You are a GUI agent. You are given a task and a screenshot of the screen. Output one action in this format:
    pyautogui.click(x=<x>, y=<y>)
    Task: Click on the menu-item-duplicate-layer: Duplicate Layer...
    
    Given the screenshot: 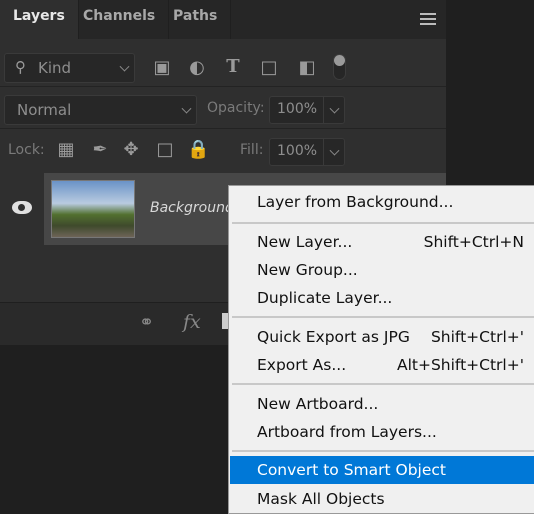 What is the action you would take?
    pyautogui.click(x=382, y=298)
    